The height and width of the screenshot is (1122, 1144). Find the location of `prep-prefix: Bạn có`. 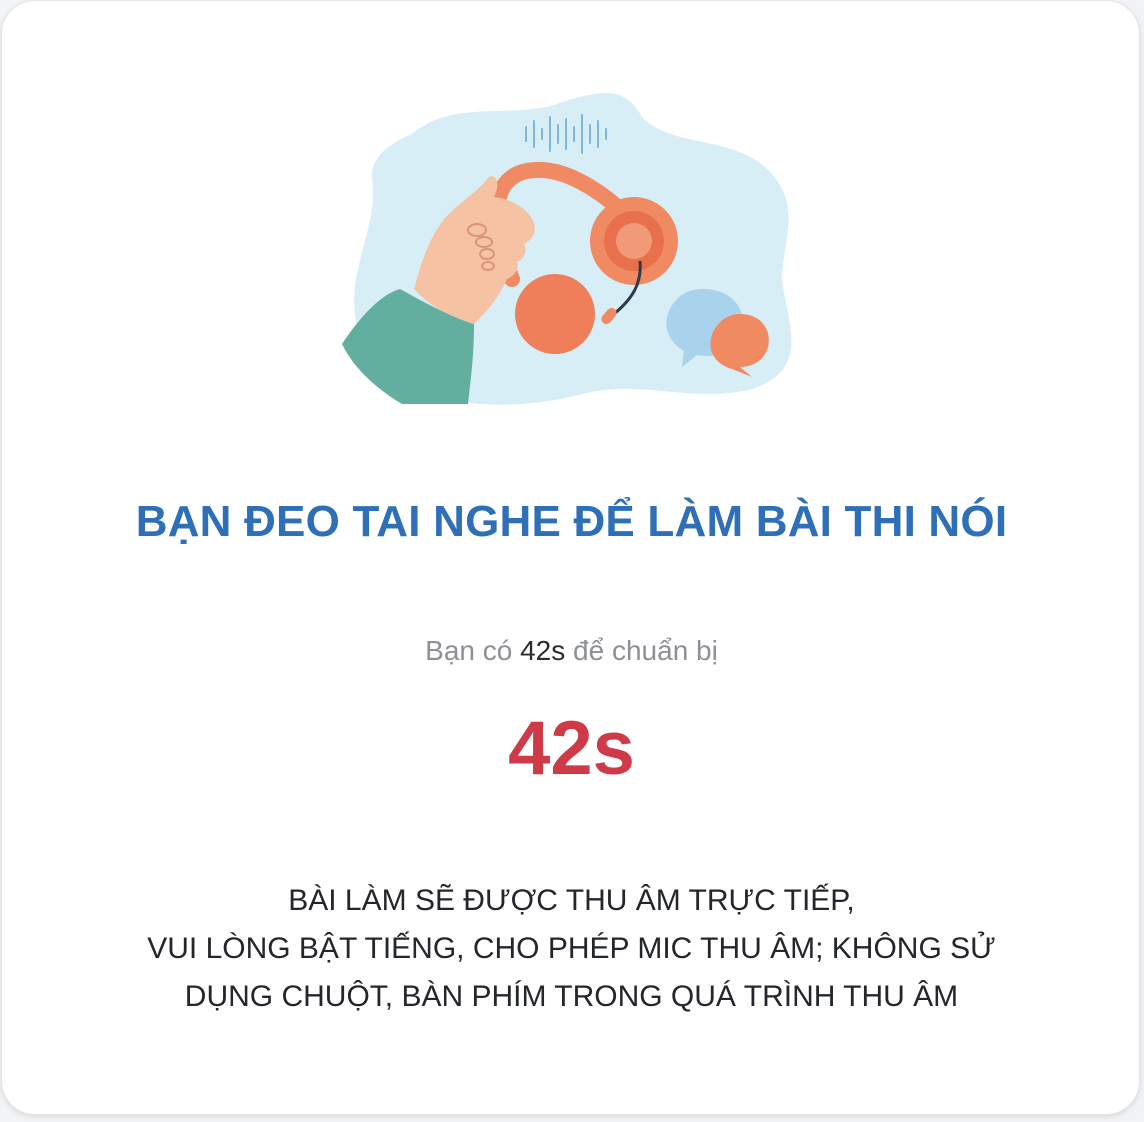

prep-prefix: Bạn có is located at coordinates (469, 650).